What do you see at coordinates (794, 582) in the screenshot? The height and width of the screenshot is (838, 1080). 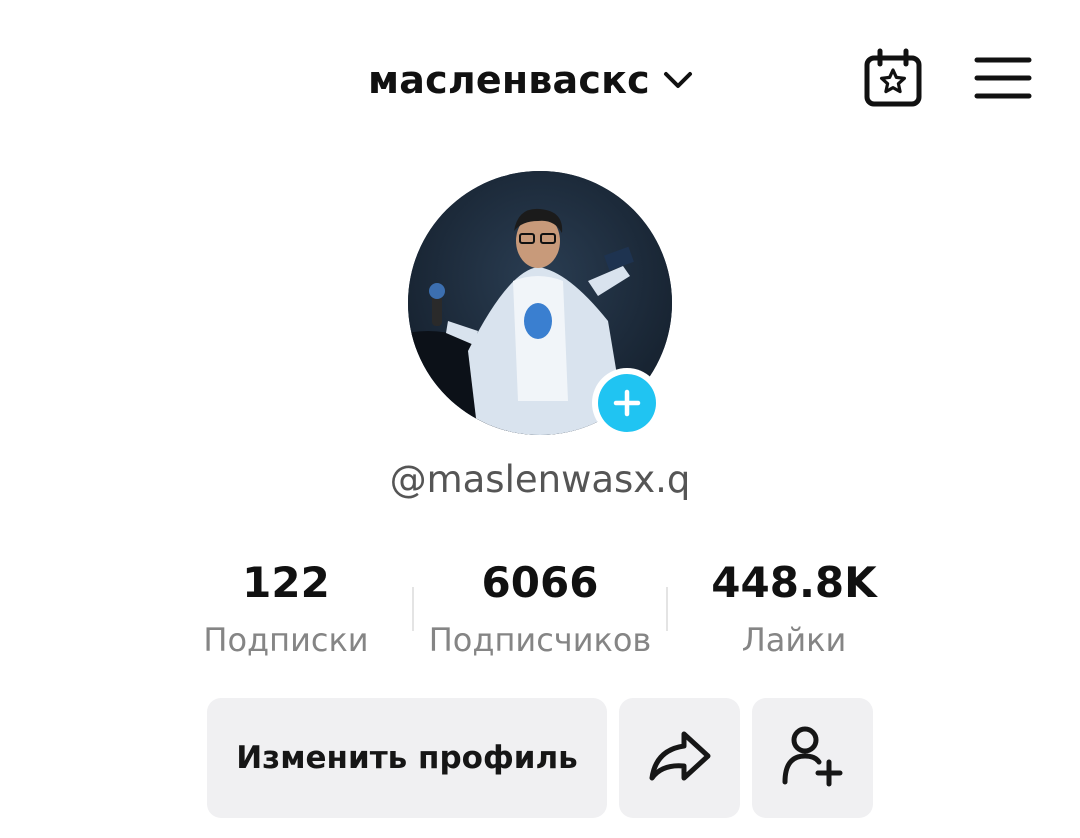 I see `stat-value: 448.8K` at bounding box center [794, 582].